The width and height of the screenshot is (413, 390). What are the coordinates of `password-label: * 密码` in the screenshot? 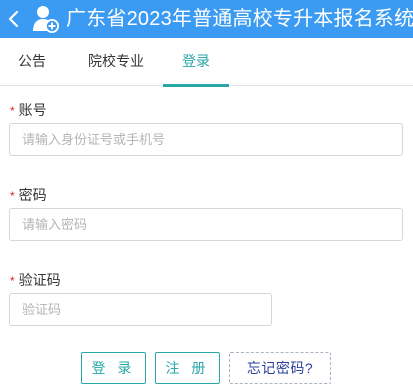 It's located at (28, 195).